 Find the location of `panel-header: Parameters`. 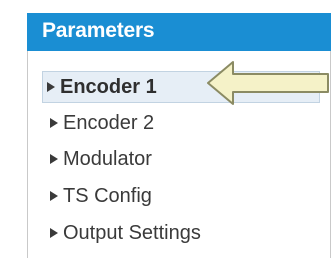

panel-header: Parameters is located at coordinates (179, 32).